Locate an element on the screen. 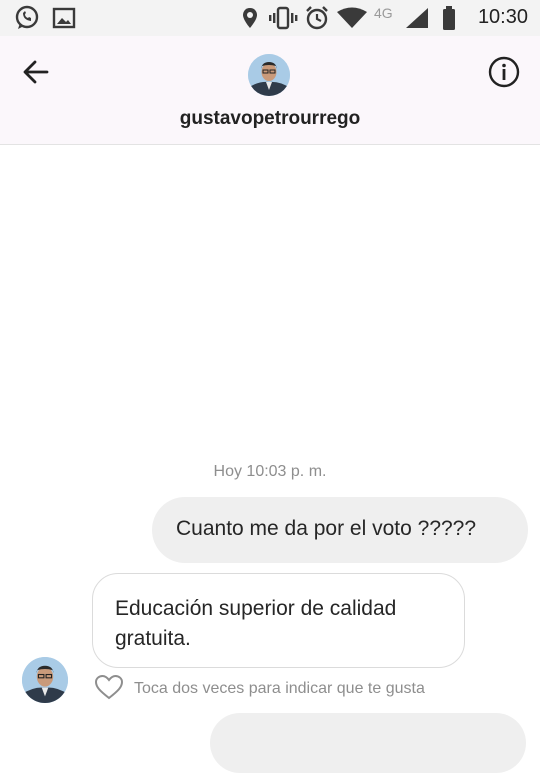  alarm-icon is located at coordinates (317, 18).